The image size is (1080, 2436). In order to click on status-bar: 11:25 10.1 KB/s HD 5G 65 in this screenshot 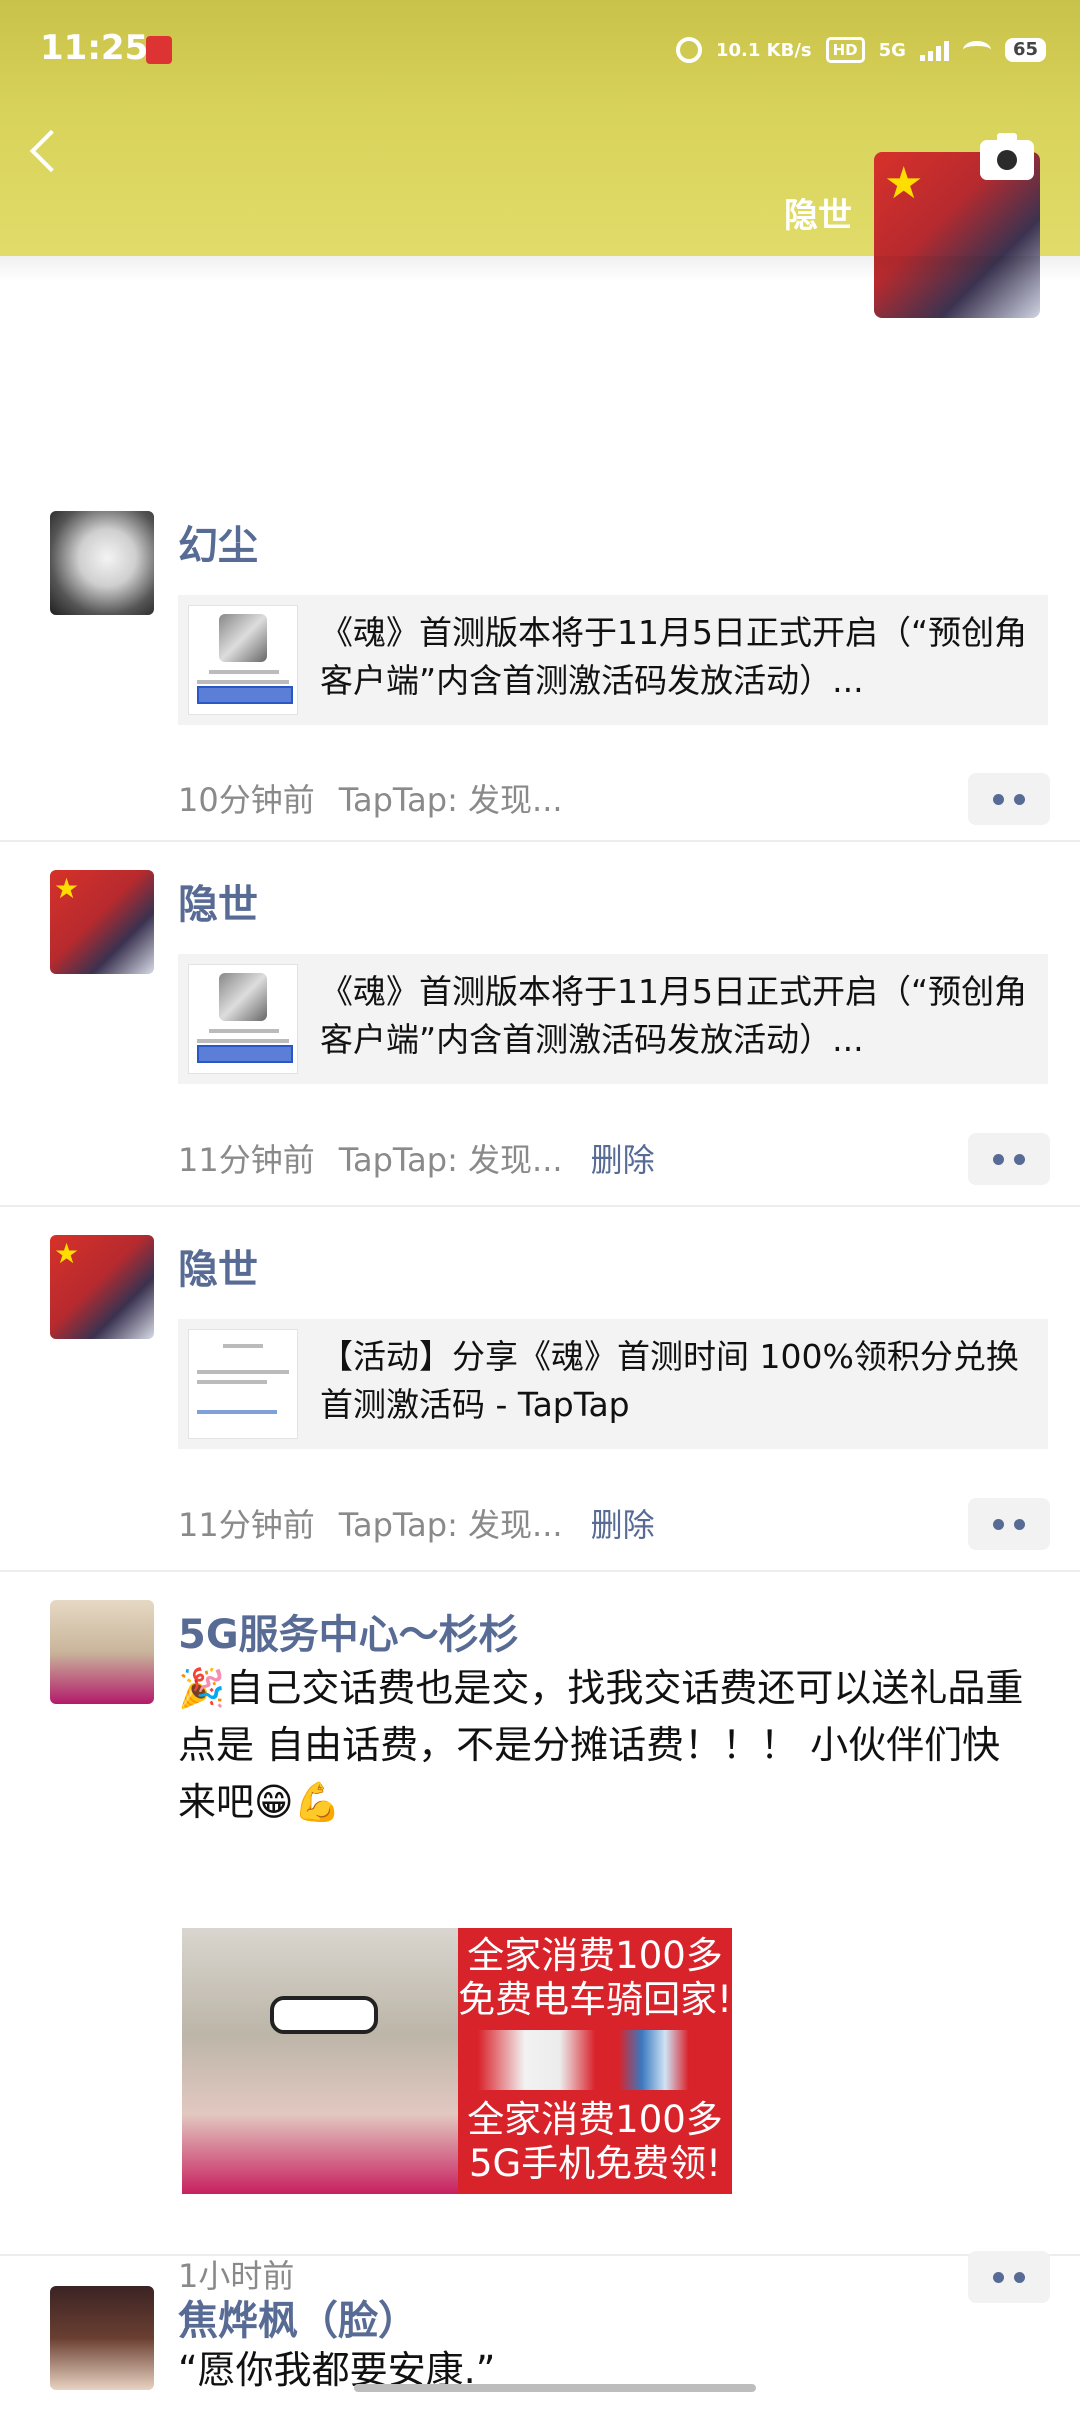, I will do `click(540, 50)`.